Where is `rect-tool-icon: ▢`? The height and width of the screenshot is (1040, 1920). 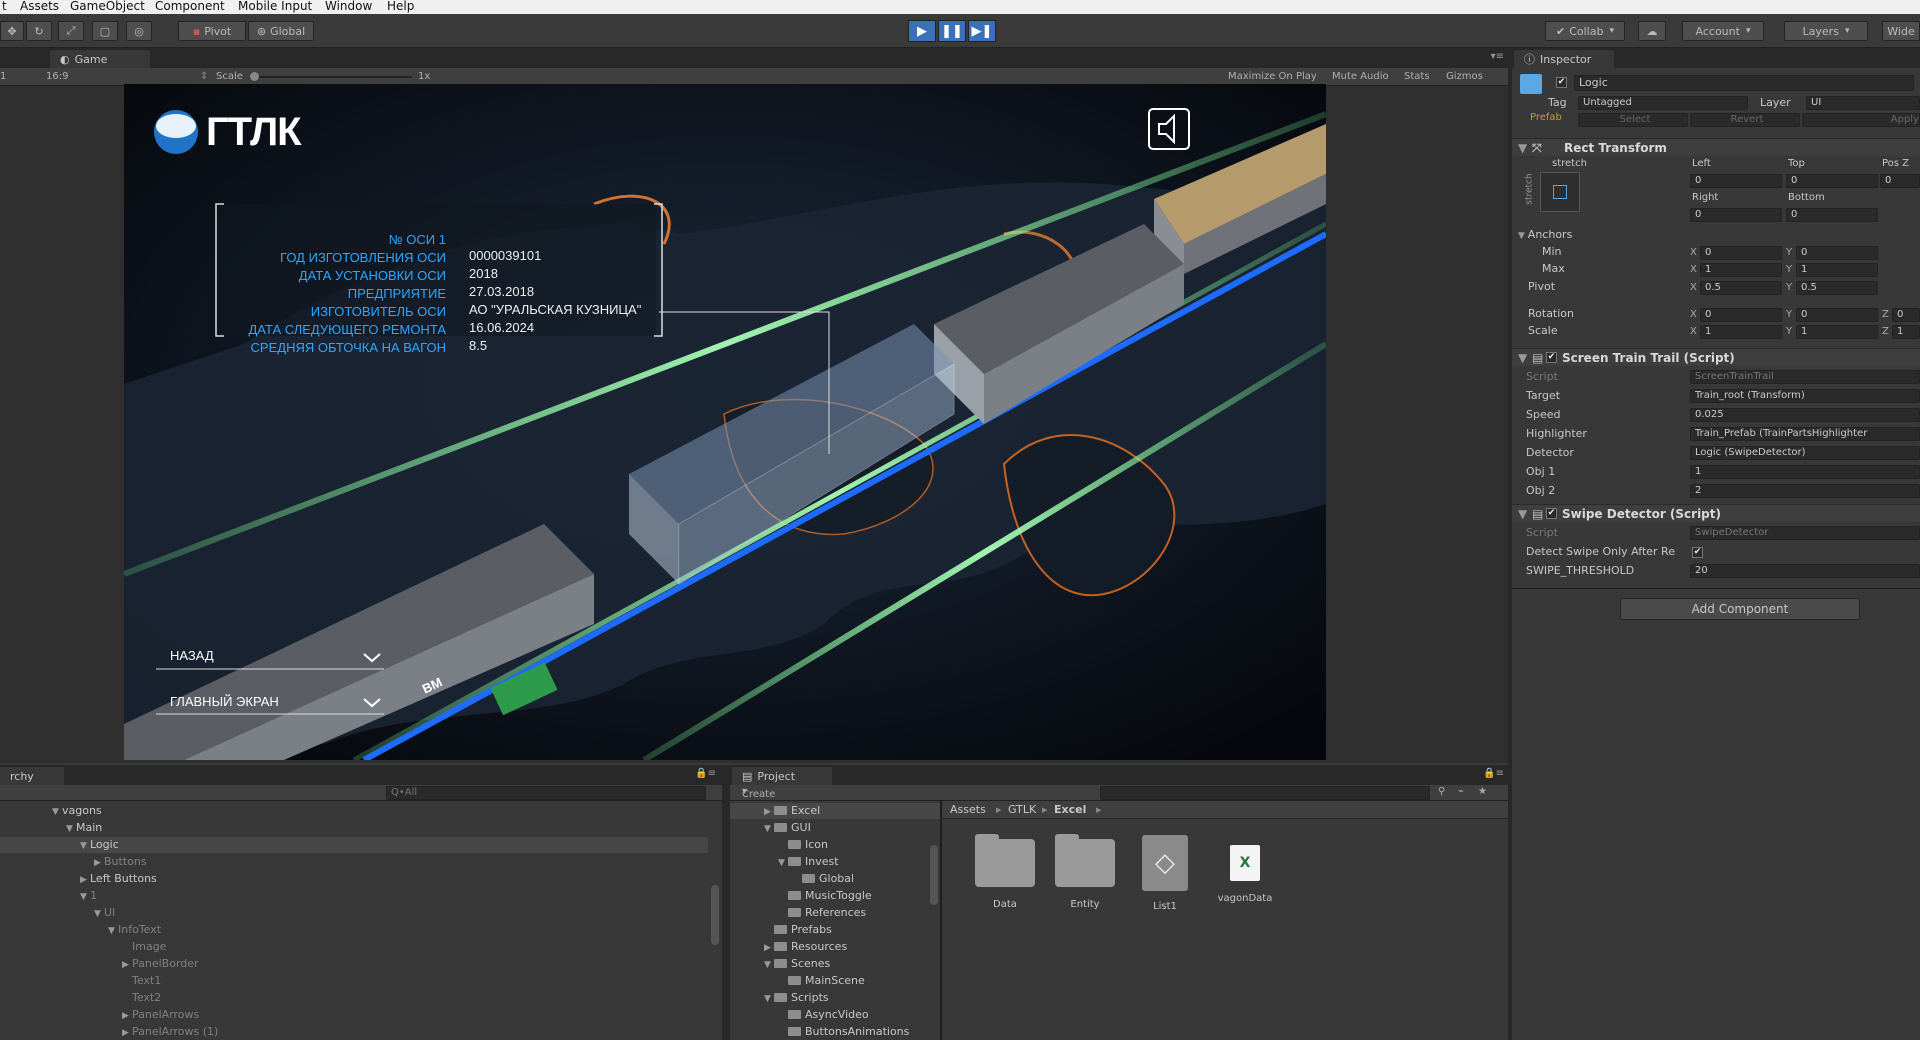
rect-tool-icon: ▢ is located at coordinates (105, 31).